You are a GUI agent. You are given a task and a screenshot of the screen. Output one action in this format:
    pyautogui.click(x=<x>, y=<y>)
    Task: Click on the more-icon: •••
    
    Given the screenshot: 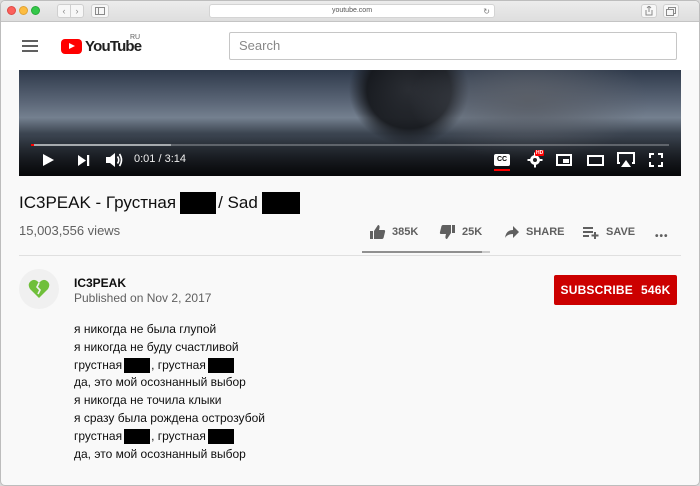 What is the action you would take?
    pyautogui.click(x=662, y=236)
    